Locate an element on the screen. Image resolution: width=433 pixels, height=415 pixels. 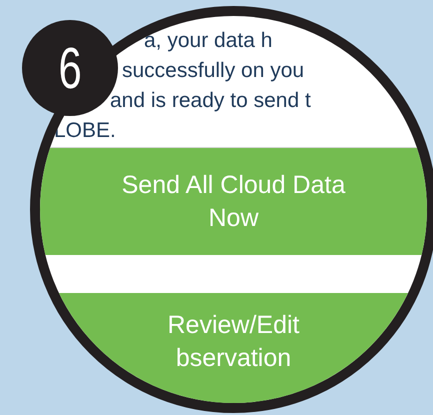
message-text-line: a, your data h is located at coordinates (208, 41).